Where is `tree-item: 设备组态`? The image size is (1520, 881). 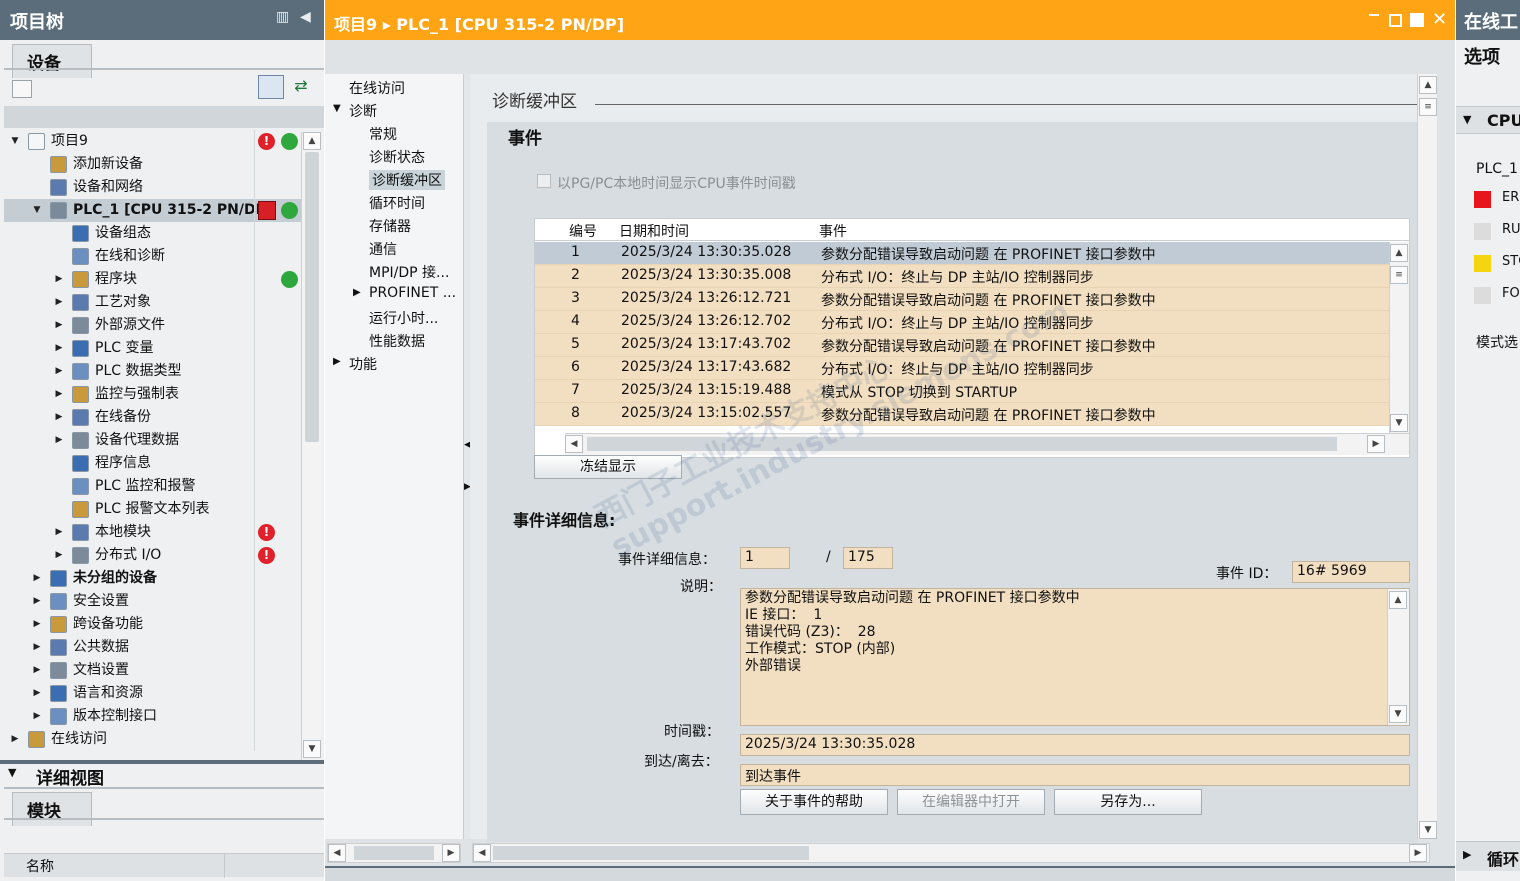
tree-item: 设备组态 is located at coordinates (154, 233).